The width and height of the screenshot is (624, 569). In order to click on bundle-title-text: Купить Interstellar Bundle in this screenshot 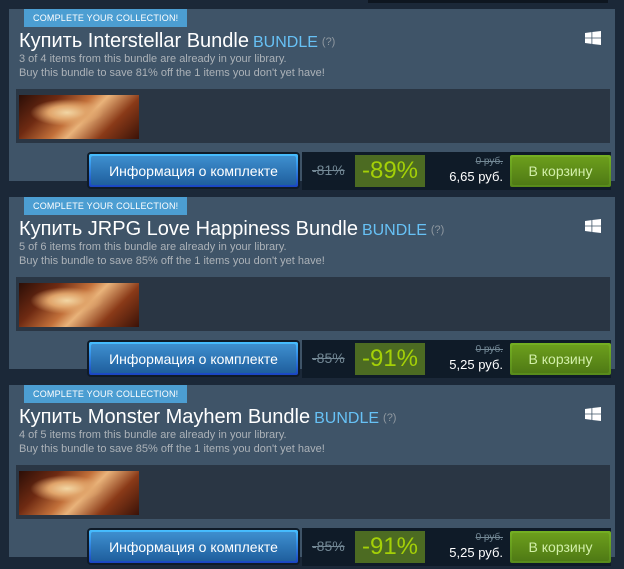, I will do `click(134, 41)`.